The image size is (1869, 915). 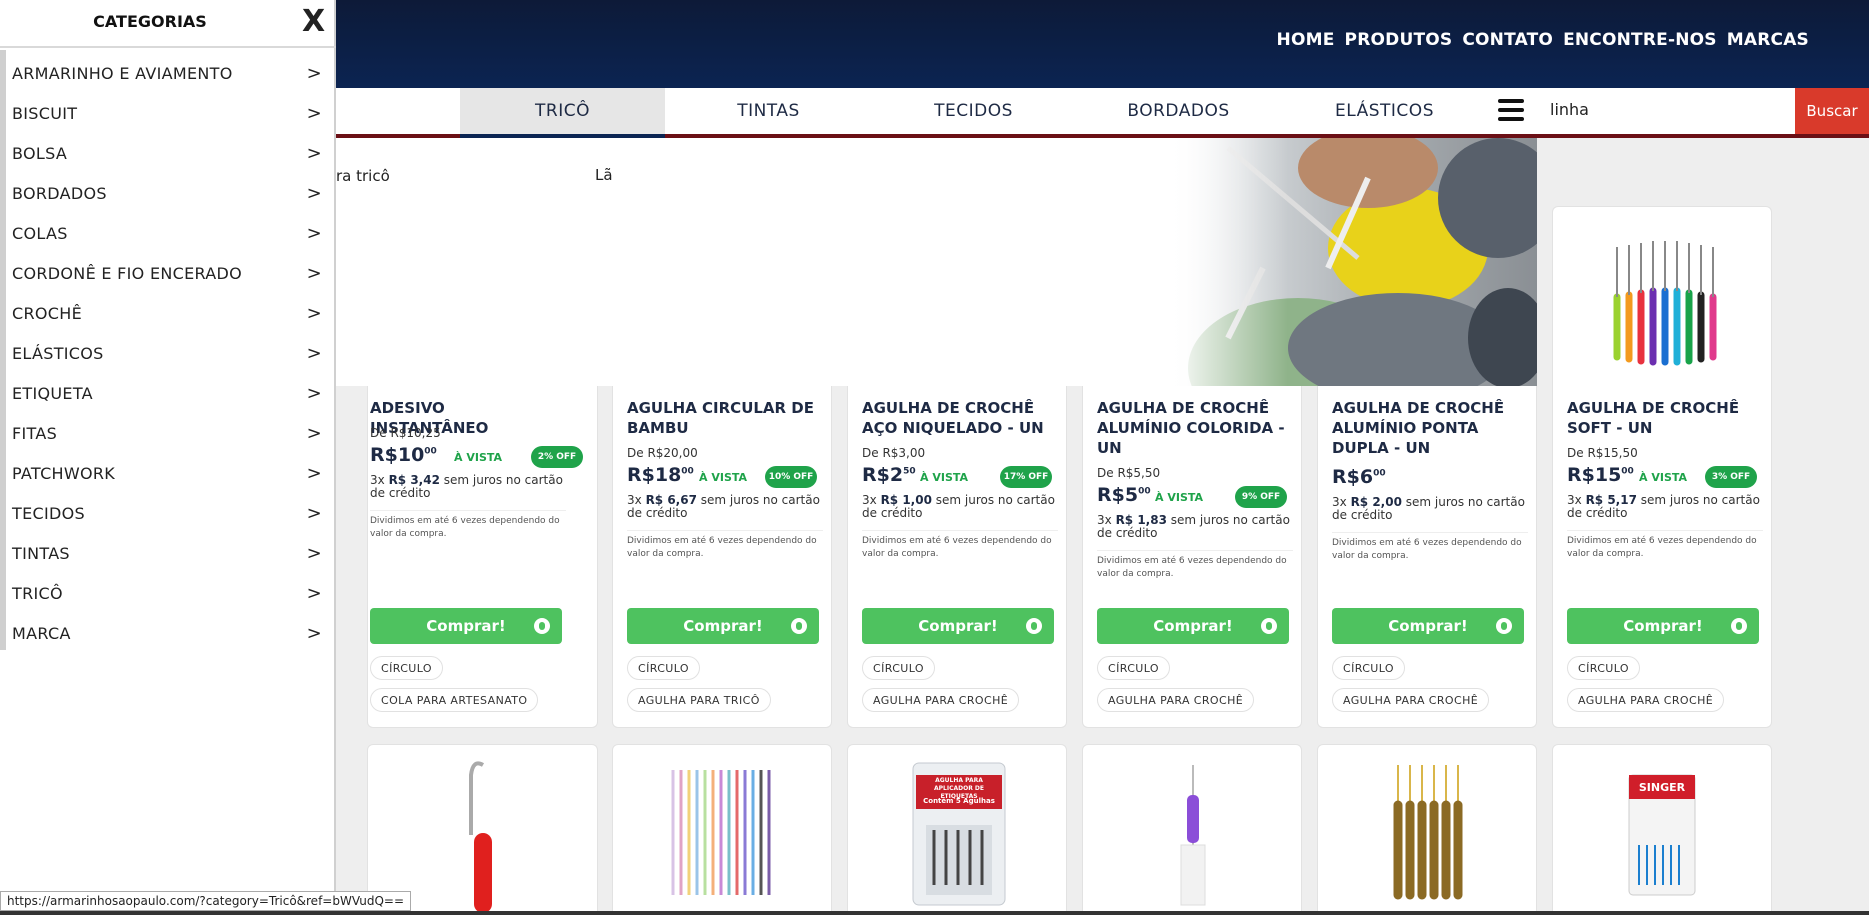 I want to click on category-item: CROCHÊ >, so click(x=167, y=313).